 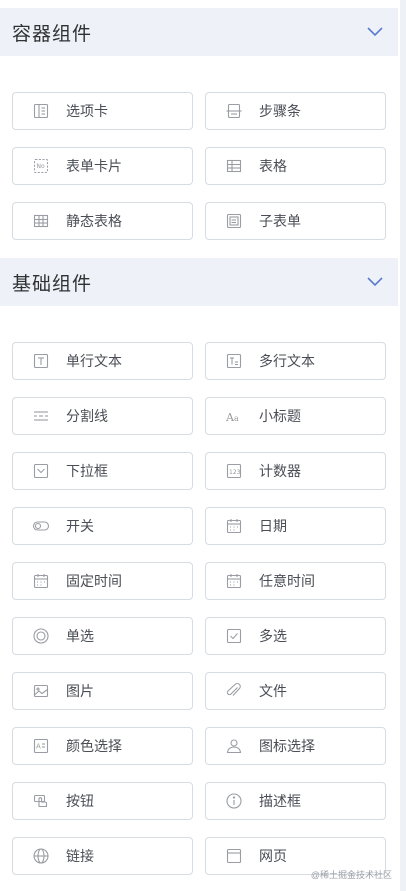 I want to click on component-item: No 表单卡片, so click(x=102, y=166).